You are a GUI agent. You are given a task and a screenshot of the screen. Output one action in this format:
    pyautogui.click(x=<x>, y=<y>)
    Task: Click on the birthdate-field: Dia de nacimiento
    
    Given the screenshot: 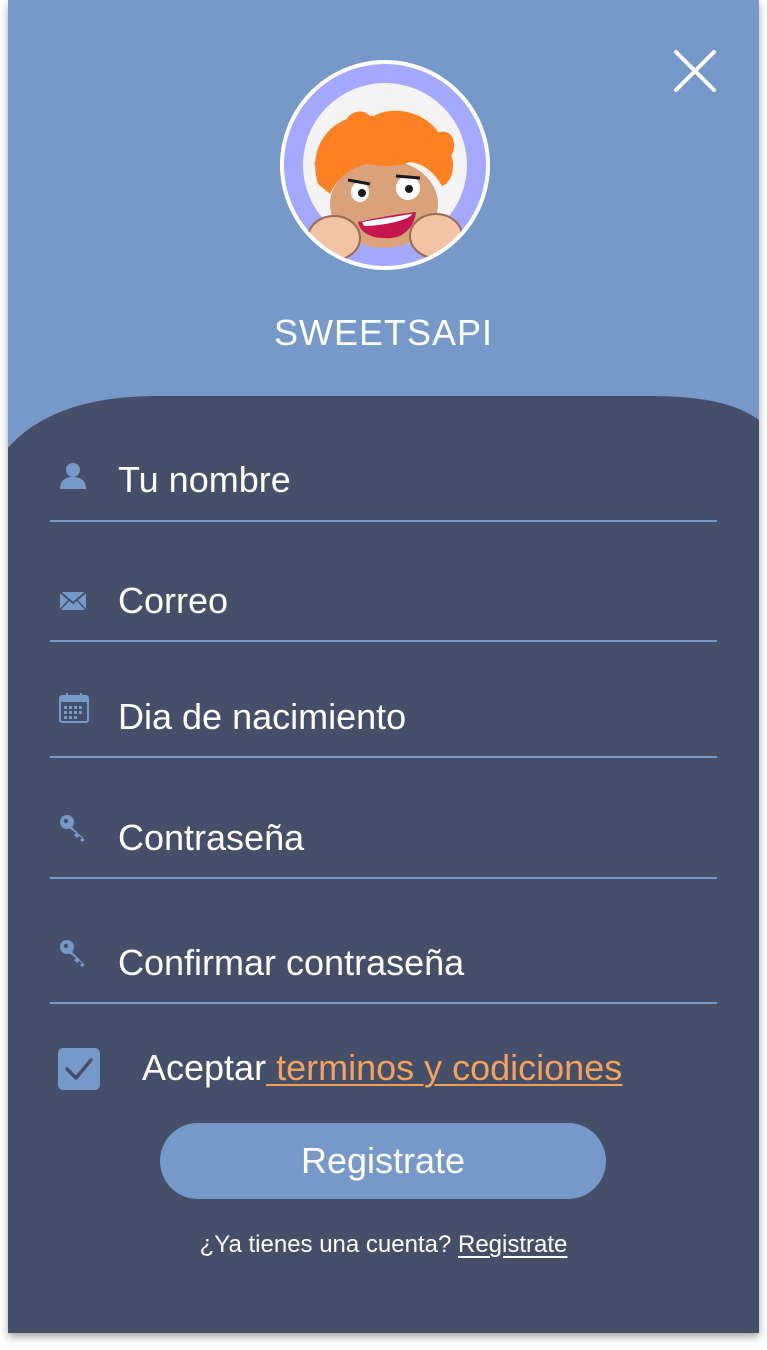 What is the action you would take?
    pyautogui.click(x=383, y=717)
    